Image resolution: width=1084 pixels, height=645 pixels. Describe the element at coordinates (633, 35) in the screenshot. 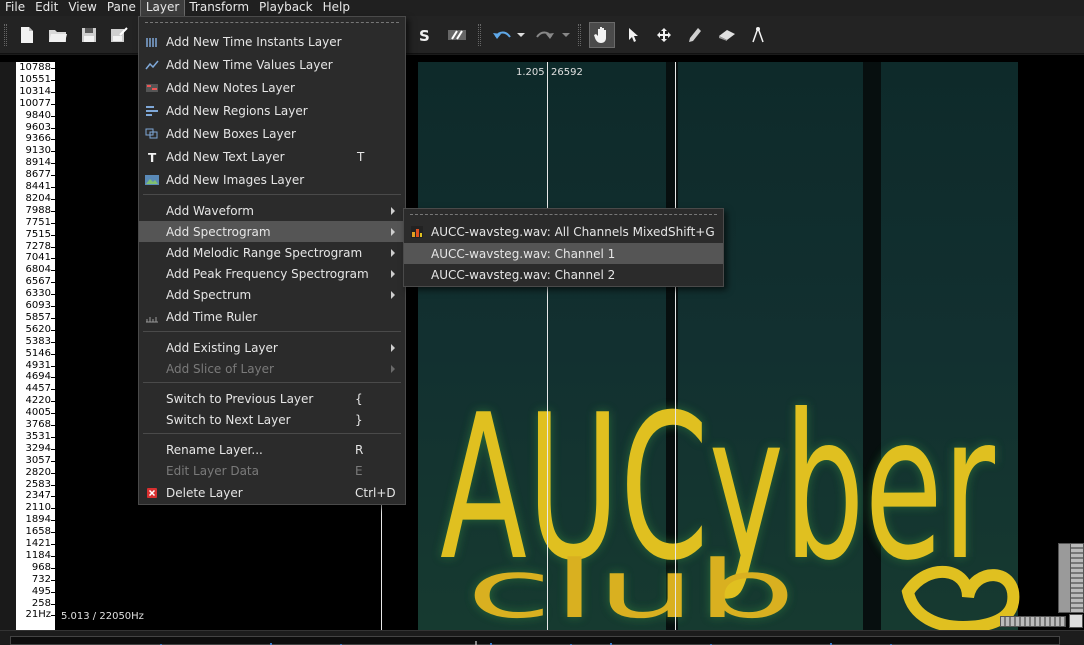

I see `select-cursor-icon` at that location.